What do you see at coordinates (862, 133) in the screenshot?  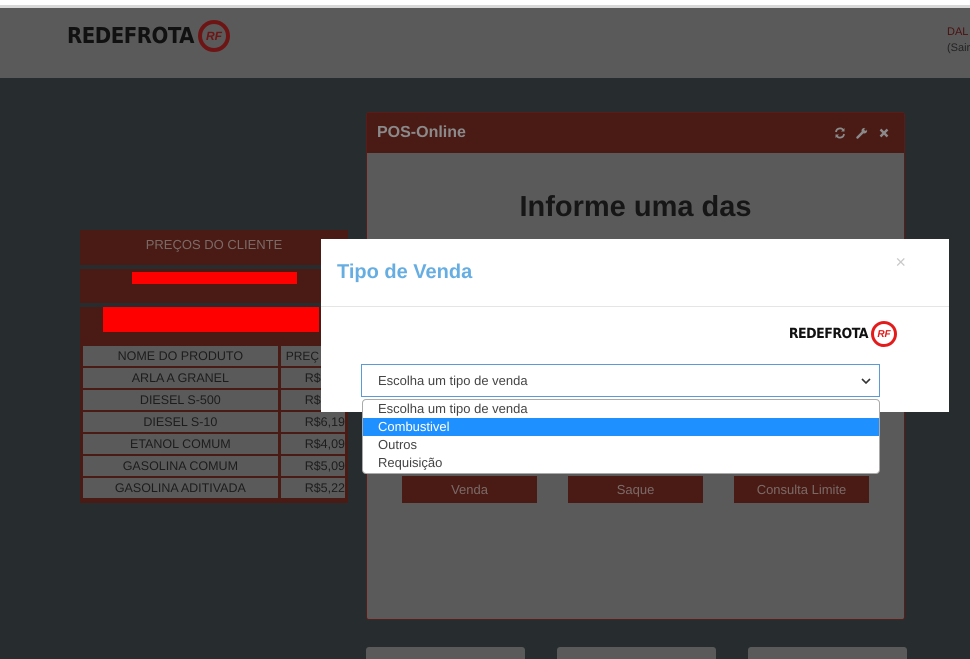 I see `wrench-icon` at bounding box center [862, 133].